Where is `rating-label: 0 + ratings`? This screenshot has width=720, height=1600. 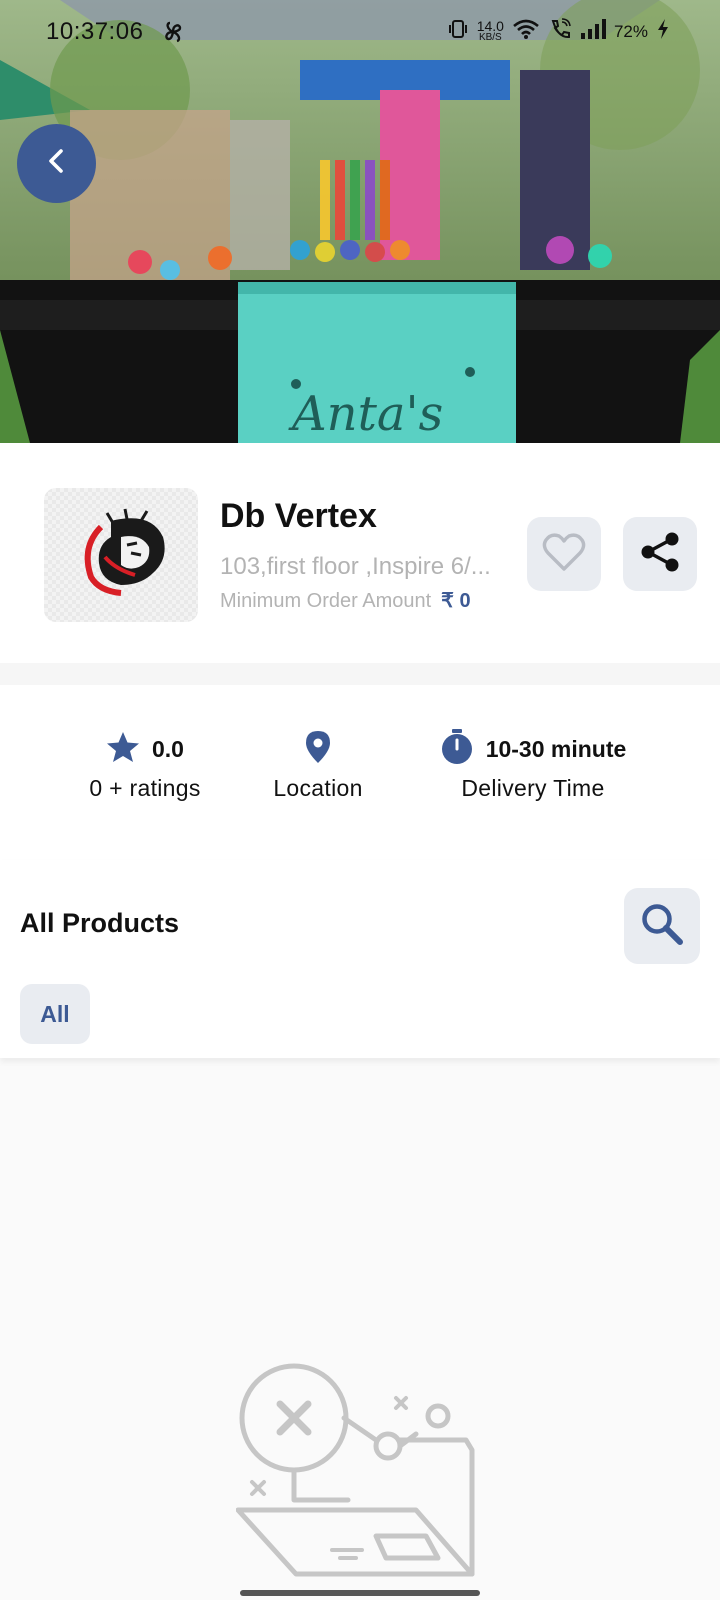
rating-label: 0 + ratings is located at coordinates (145, 788).